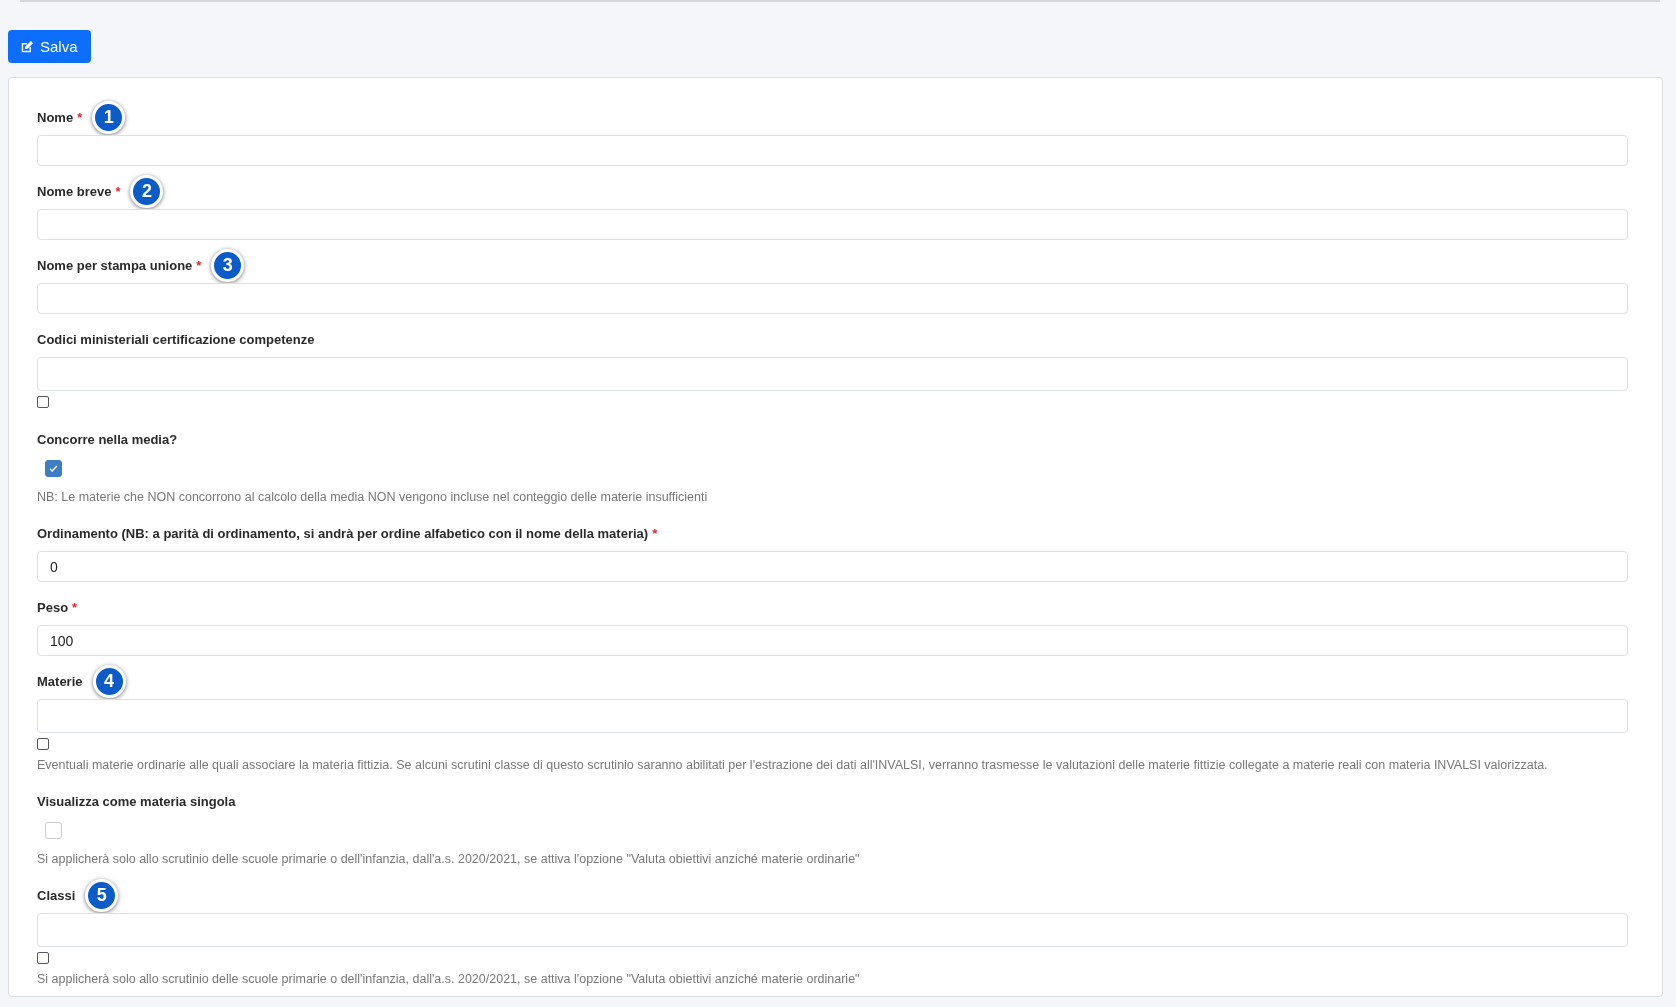 This screenshot has height=1007, width=1676. I want to click on edit-icon, so click(27, 46).